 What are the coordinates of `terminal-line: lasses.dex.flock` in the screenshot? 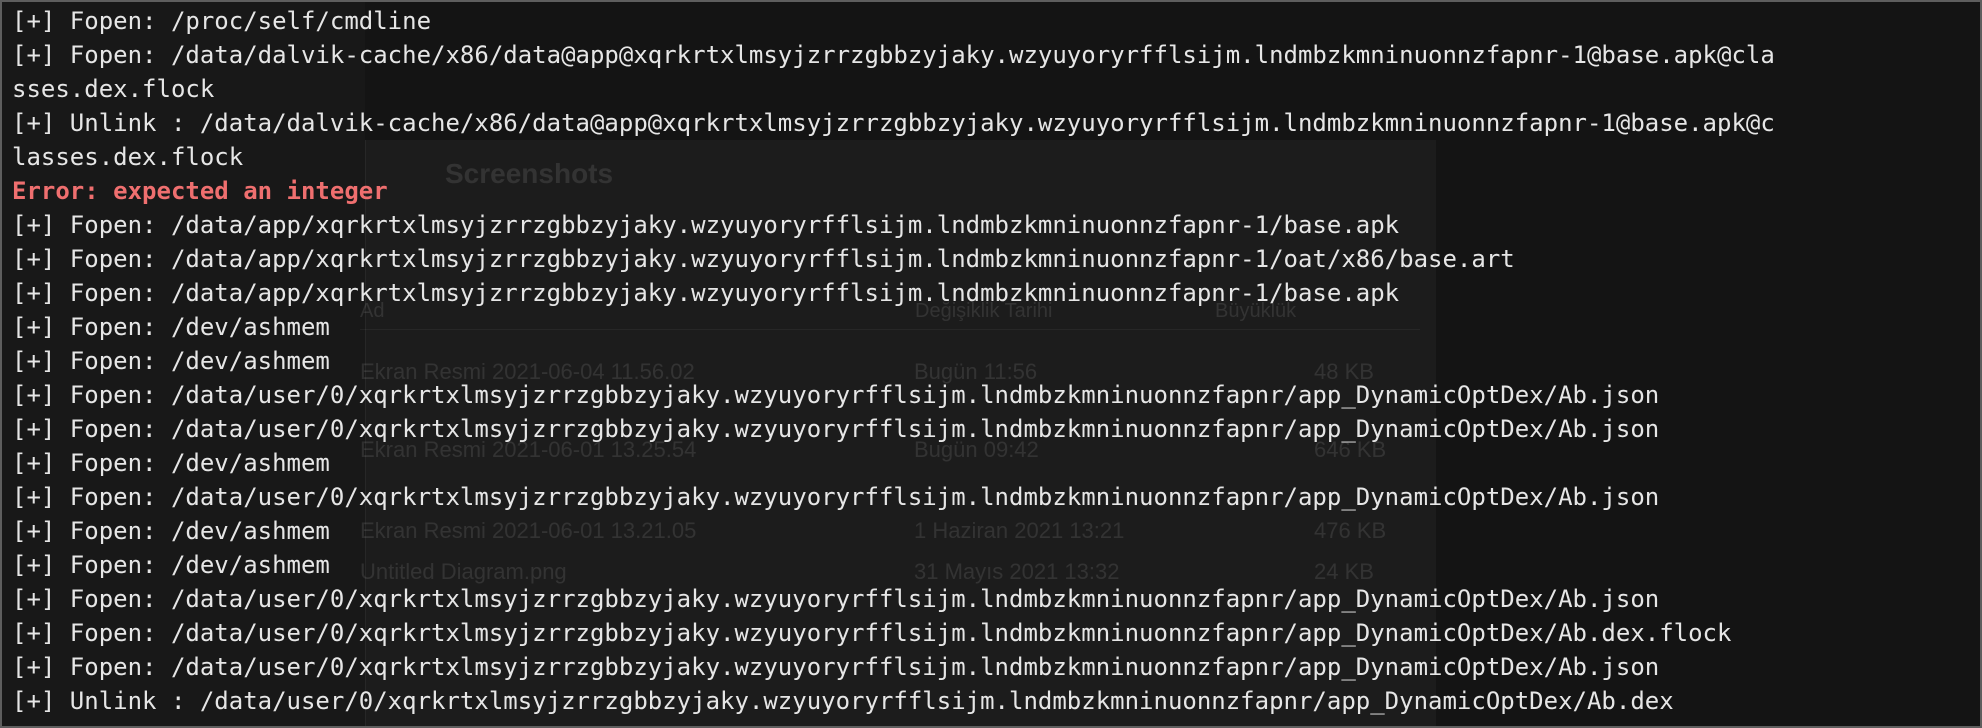 It's located at (128, 157).